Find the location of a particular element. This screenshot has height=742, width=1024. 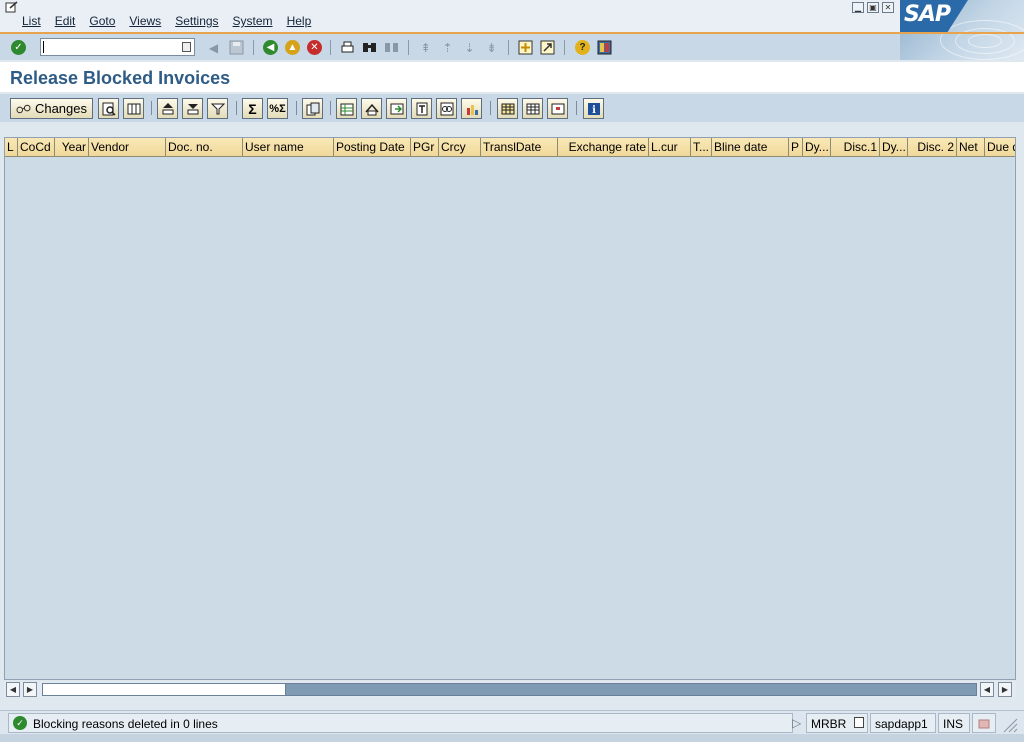

transaction-code: MRBR is located at coordinates (829, 724).